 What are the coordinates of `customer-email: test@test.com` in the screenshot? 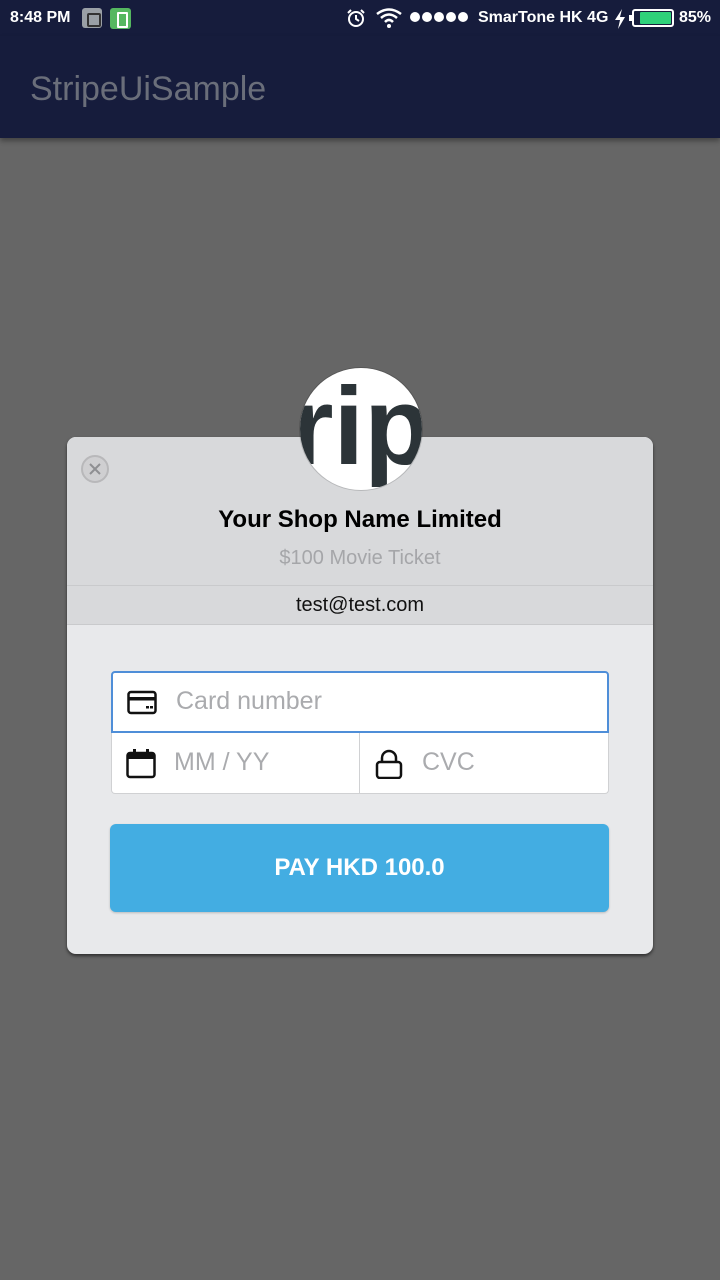 It's located at (360, 605).